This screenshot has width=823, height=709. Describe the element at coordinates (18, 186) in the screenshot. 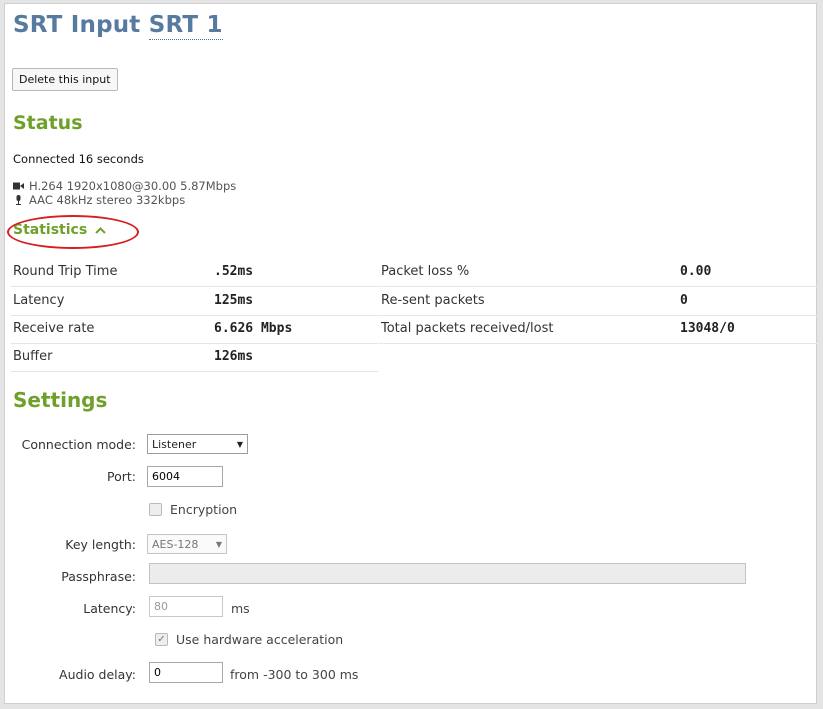

I see `video-camera-icon` at that location.